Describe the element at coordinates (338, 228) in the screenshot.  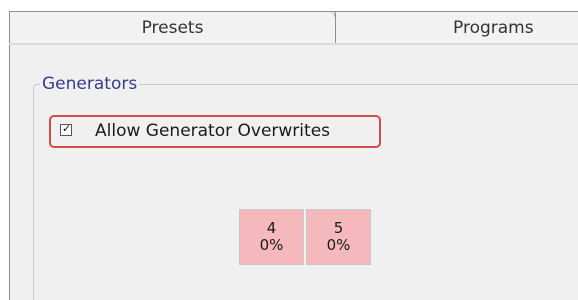
I see `generator-number: 5` at that location.